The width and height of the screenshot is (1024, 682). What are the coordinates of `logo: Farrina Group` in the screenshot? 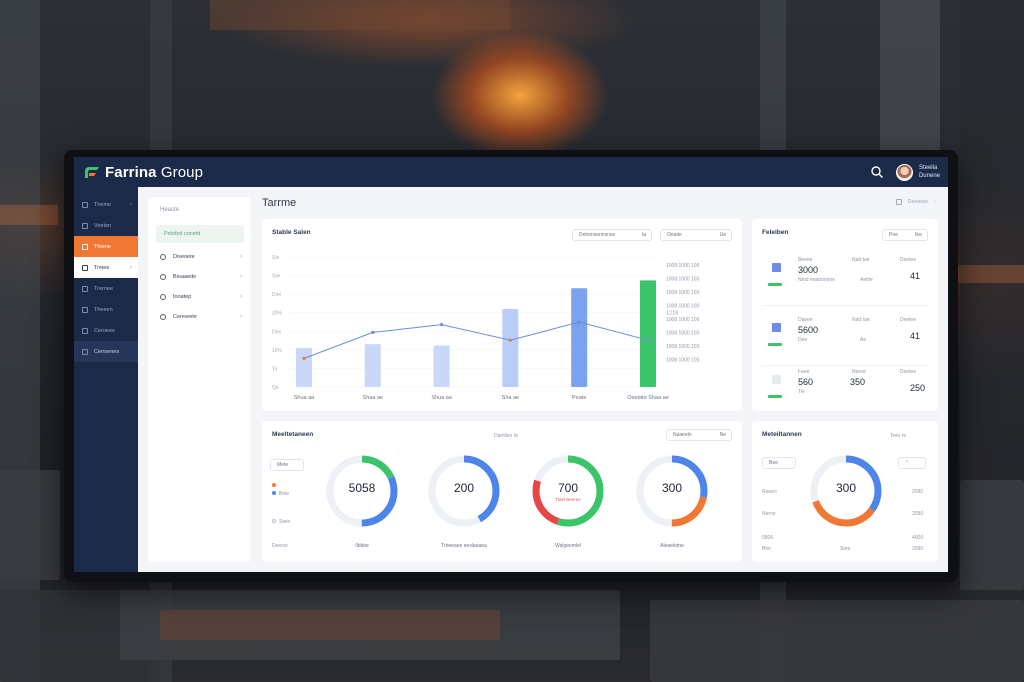 It's located at (143, 172).